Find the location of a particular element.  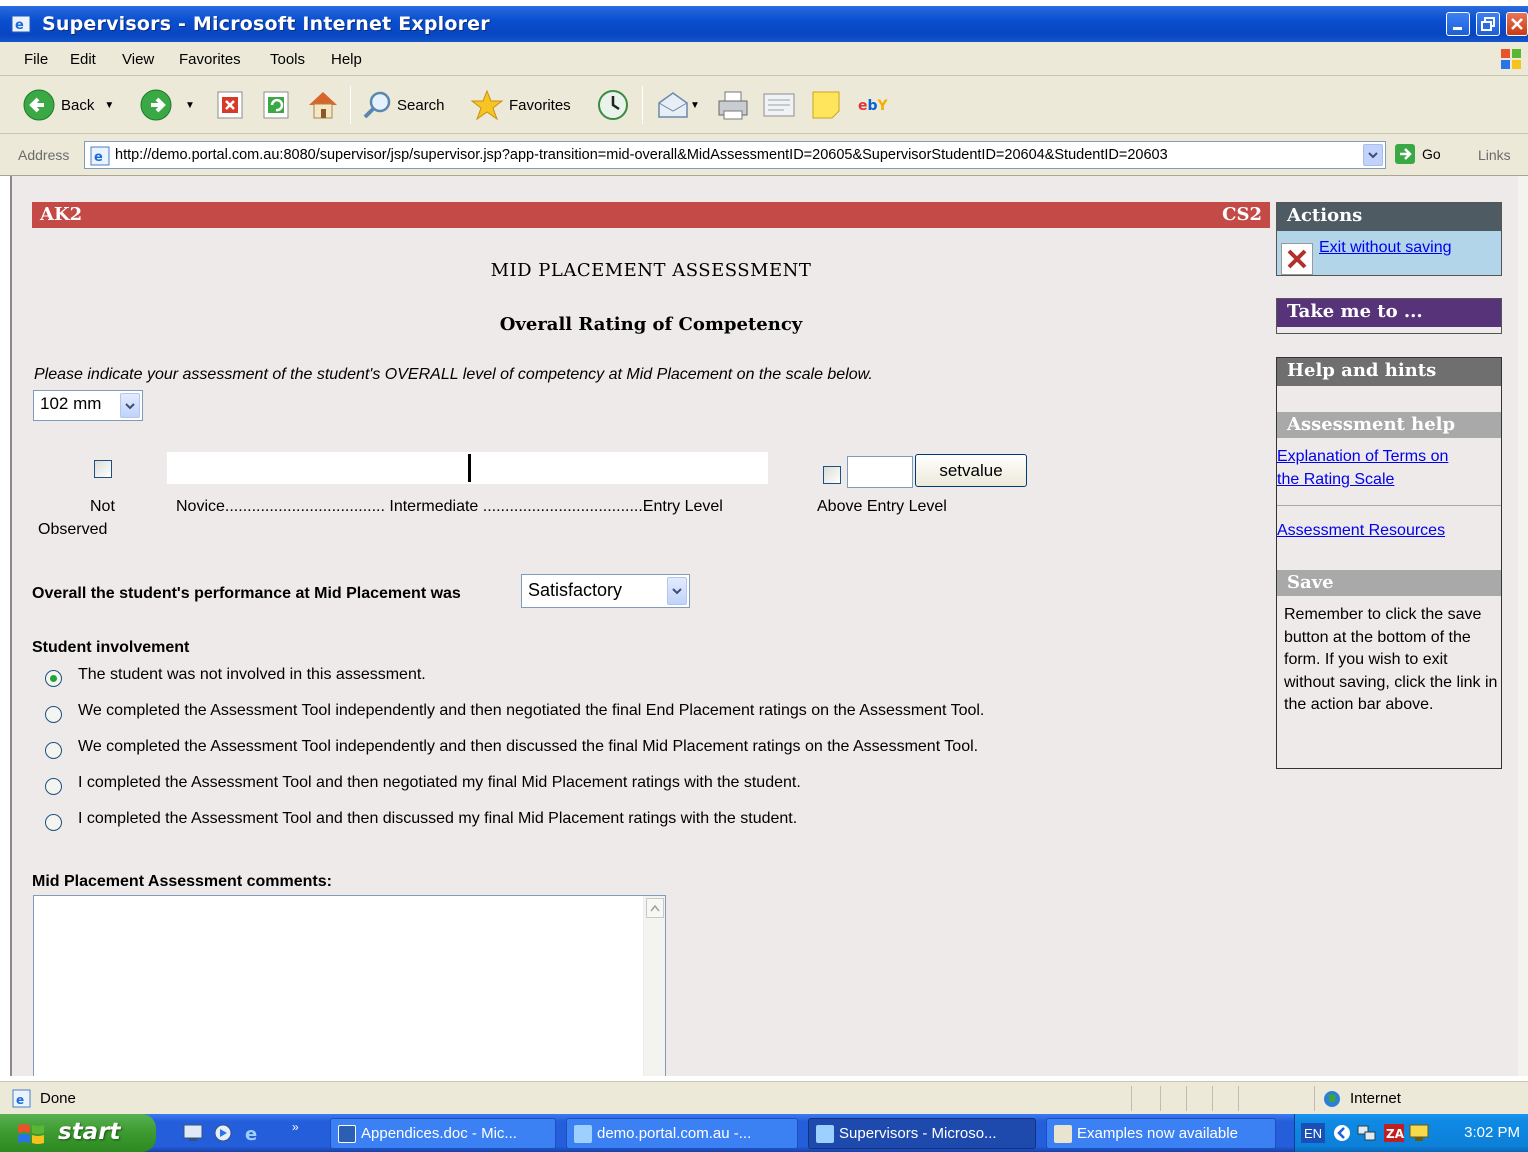

comments-textarea is located at coordinates (349, 985).